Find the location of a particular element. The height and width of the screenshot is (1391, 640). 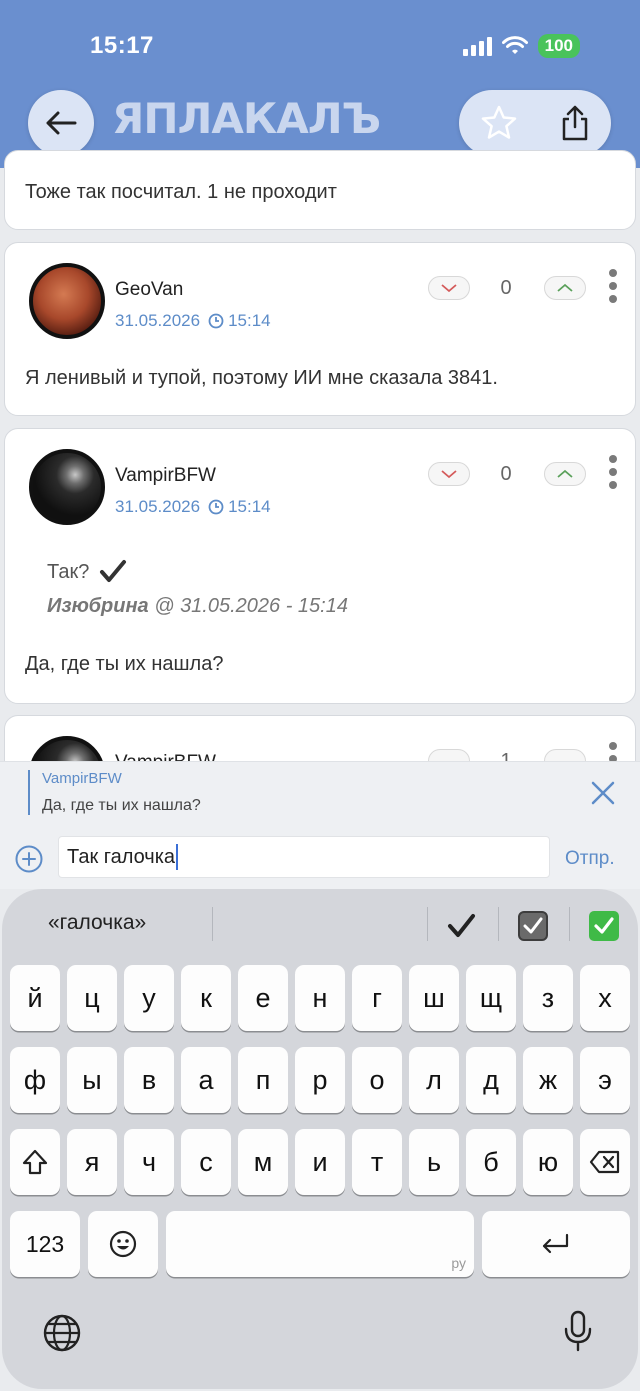

backspace-icon is located at coordinates (604, 1162).